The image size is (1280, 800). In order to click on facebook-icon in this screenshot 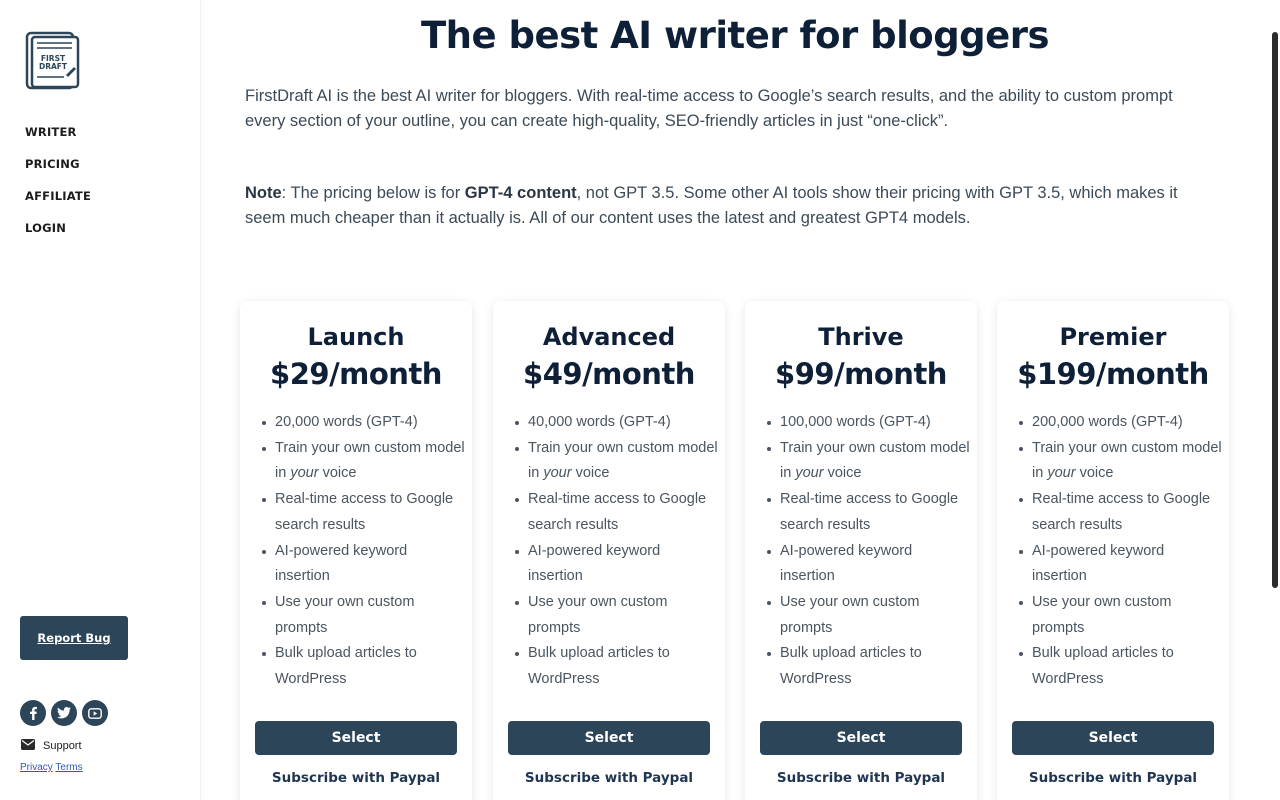, I will do `click(33, 713)`.